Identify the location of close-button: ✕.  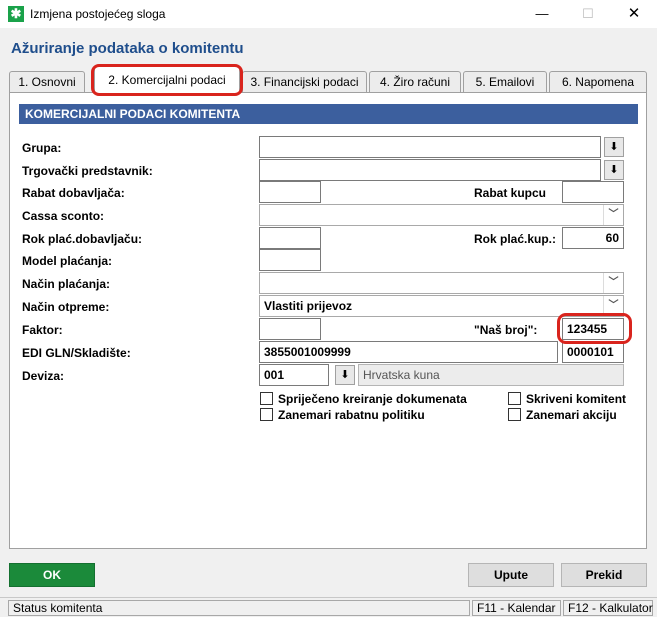
(634, 14).